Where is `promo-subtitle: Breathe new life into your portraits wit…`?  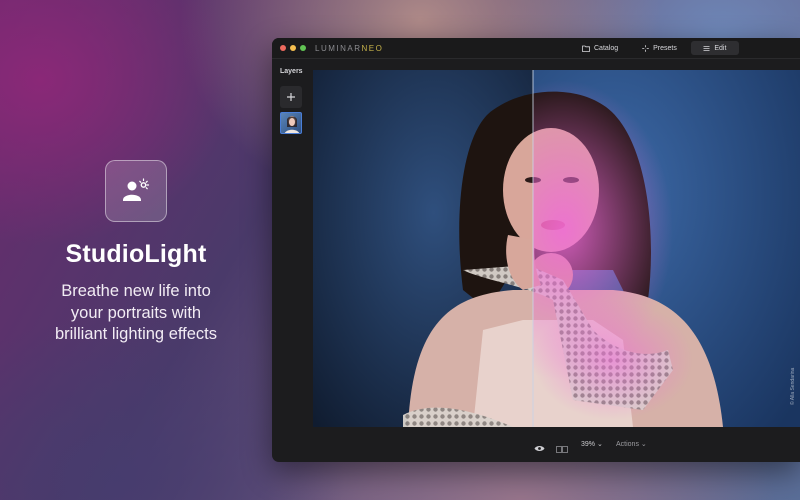 promo-subtitle: Breathe new life into your portraits wit… is located at coordinates (136, 313).